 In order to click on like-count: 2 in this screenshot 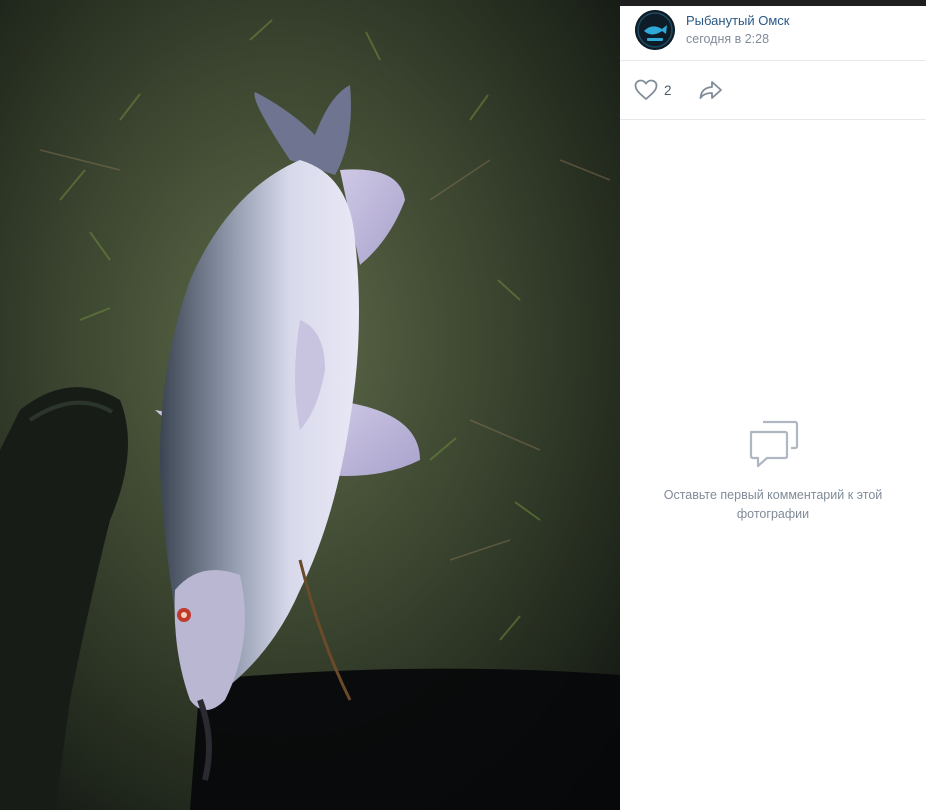, I will do `click(668, 90)`.